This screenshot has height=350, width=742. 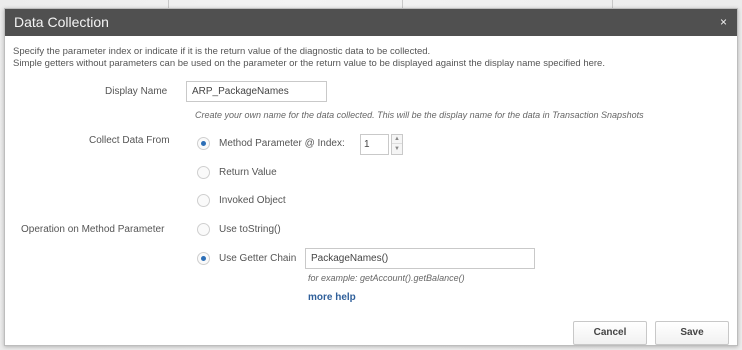 What do you see at coordinates (332, 297) in the screenshot?
I see `more-help-link: more help` at bounding box center [332, 297].